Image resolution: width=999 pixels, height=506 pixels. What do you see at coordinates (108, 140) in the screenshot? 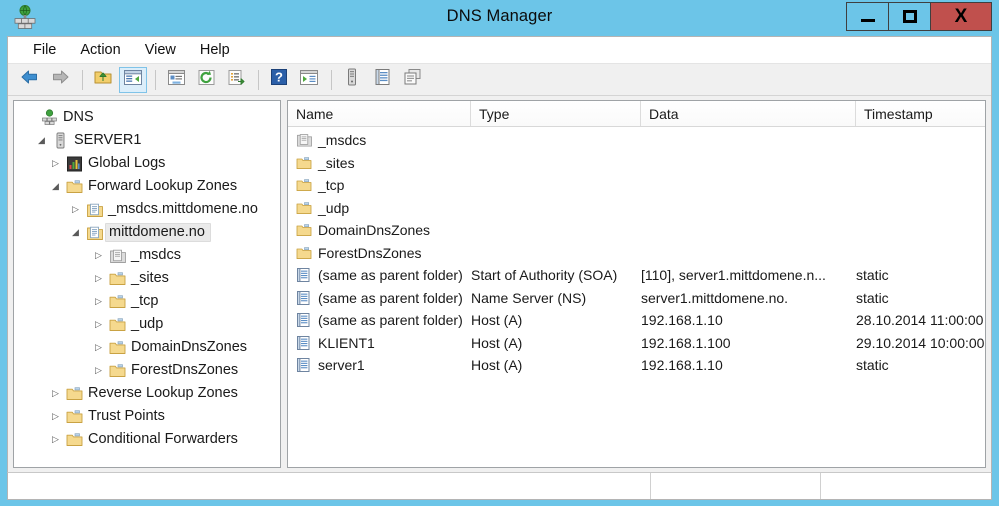
I see `tree-item-label: SERVER1` at bounding box center [108, 140].